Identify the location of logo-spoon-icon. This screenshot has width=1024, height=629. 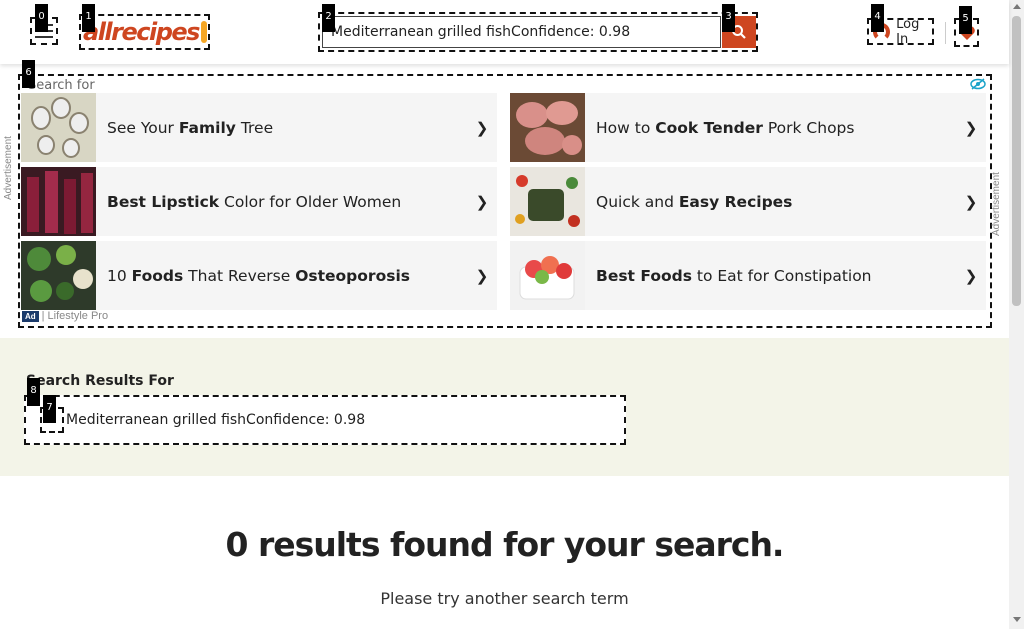
(203, 32).